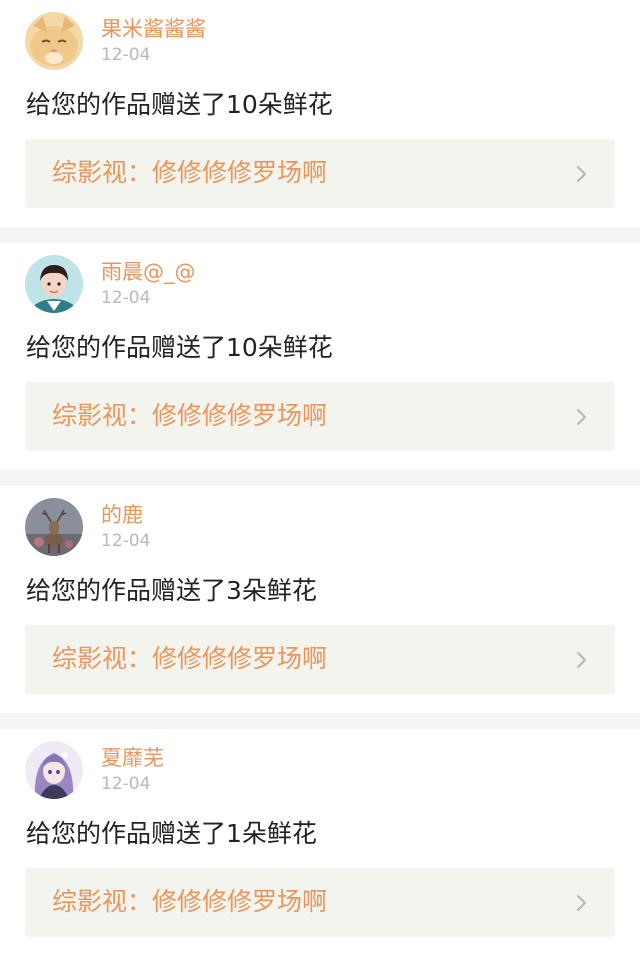  Describe the element at coordinates (54, 284) in the screenshot. I see `person-avatar-icon` at that location.